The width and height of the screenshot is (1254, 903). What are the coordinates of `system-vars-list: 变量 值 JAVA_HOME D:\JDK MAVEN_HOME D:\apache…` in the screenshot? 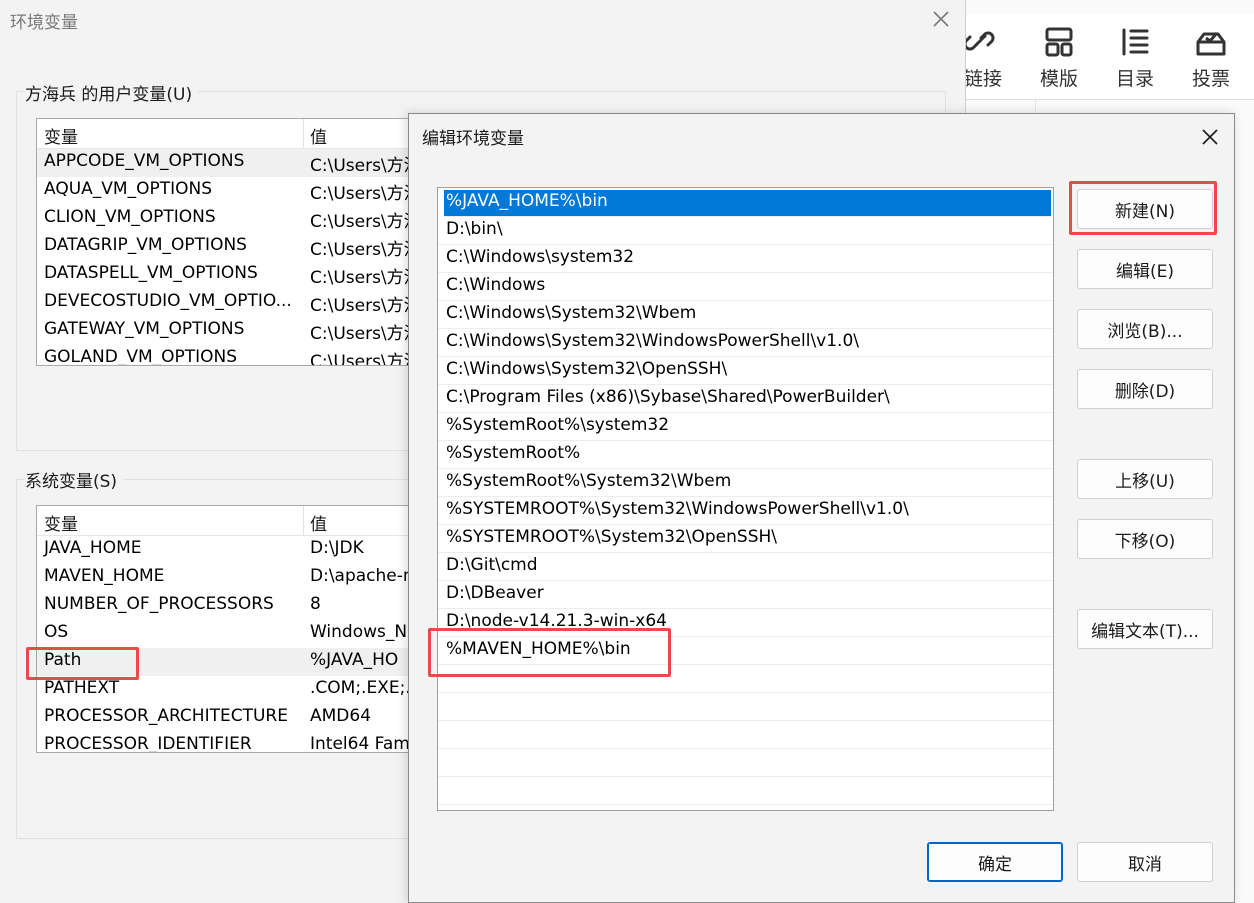 It's located at (226, 629).